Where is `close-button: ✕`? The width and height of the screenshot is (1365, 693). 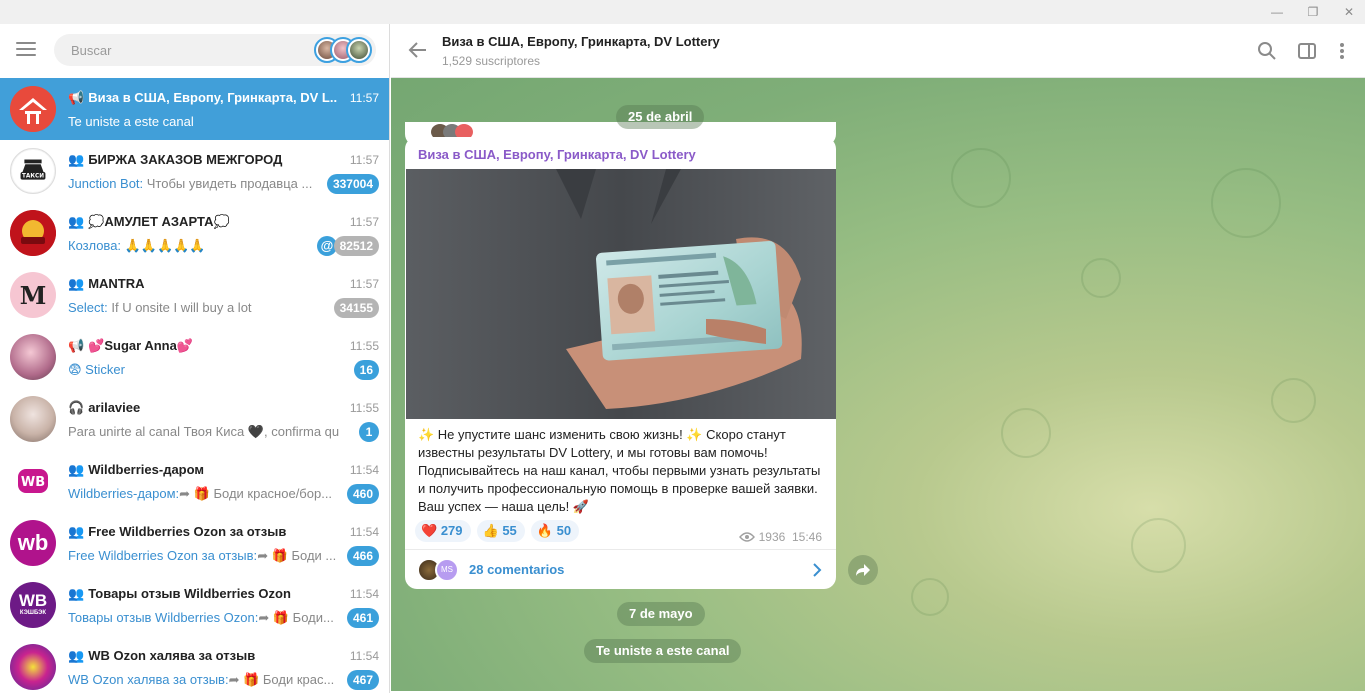 close-button: ✕ is located at coordinates (1349, 12).